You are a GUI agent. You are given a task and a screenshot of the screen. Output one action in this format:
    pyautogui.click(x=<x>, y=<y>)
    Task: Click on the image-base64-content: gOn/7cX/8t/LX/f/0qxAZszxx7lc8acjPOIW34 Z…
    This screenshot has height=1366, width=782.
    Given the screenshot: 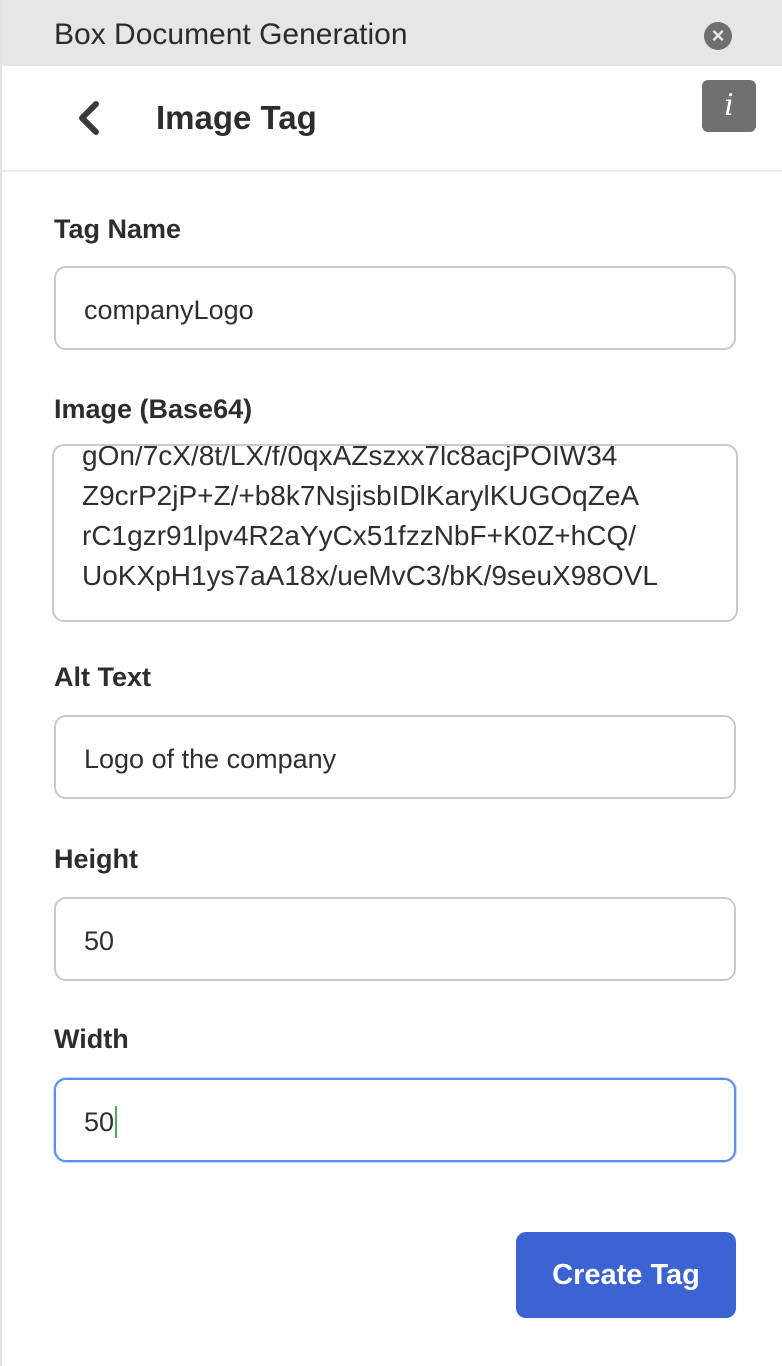 What is the action you would take?
    pyautogui.click(x=370, y=520)
    